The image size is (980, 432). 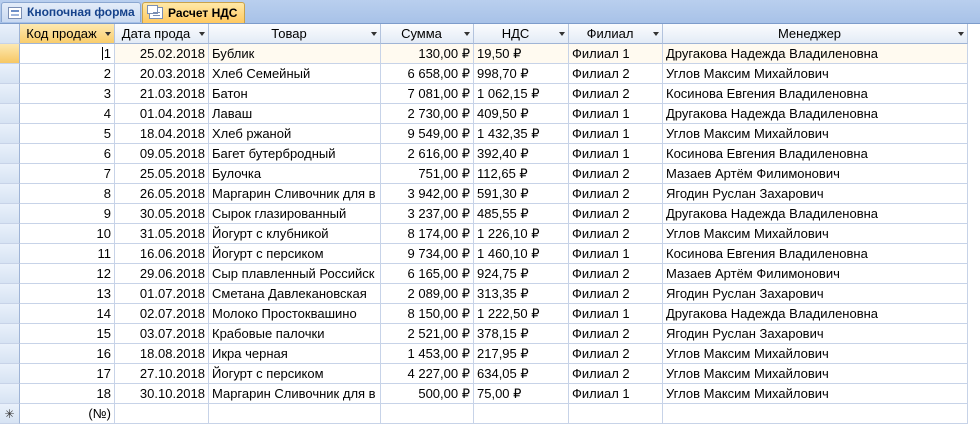 What do you see at coordinates (427, 214) in the screenshot?
I see `cell-amount: 3 237,00 ₽` at bounding box center [427, 214].